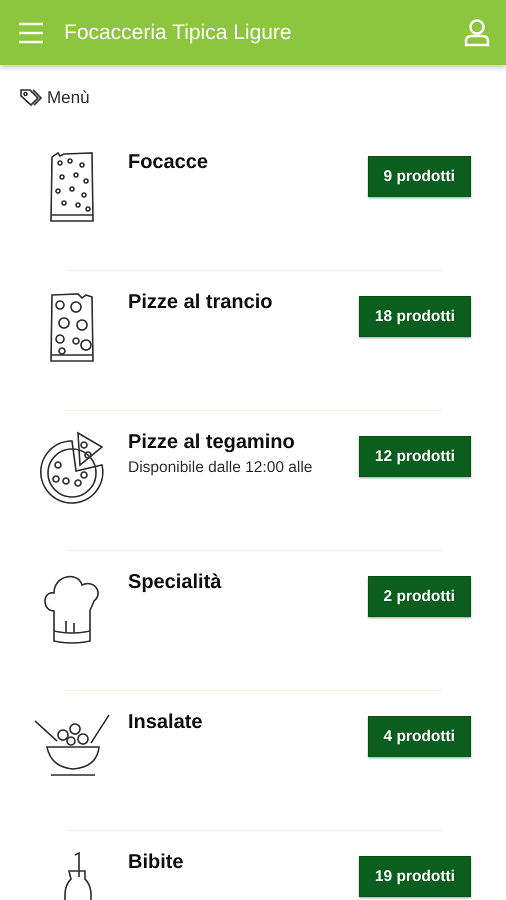 The height and width of the screenshot is (900, 506). What do you see at coordinates (31, 33) in the screenshot?
I see `menu-icon` at bounding box center [31, 33].